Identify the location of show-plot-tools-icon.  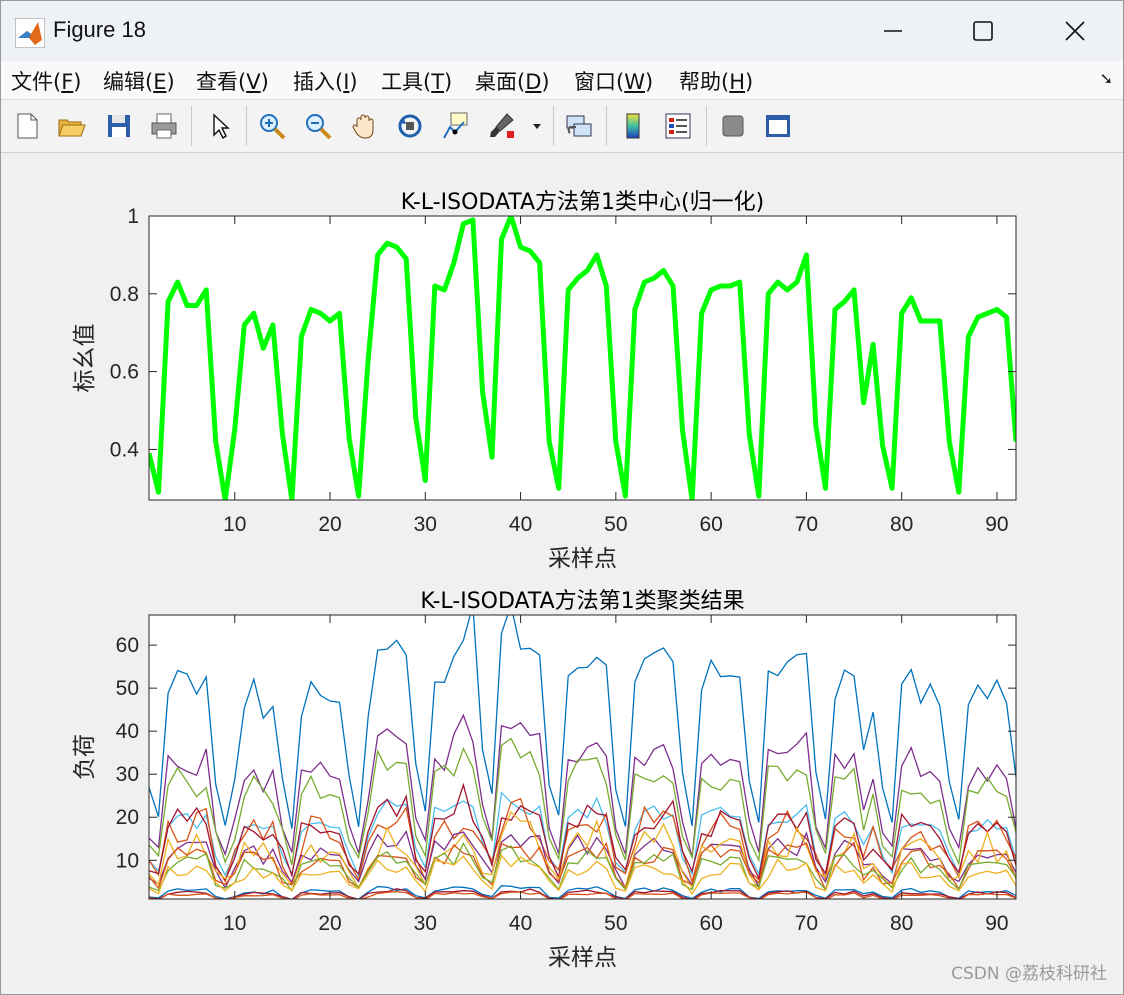
(778, 126).